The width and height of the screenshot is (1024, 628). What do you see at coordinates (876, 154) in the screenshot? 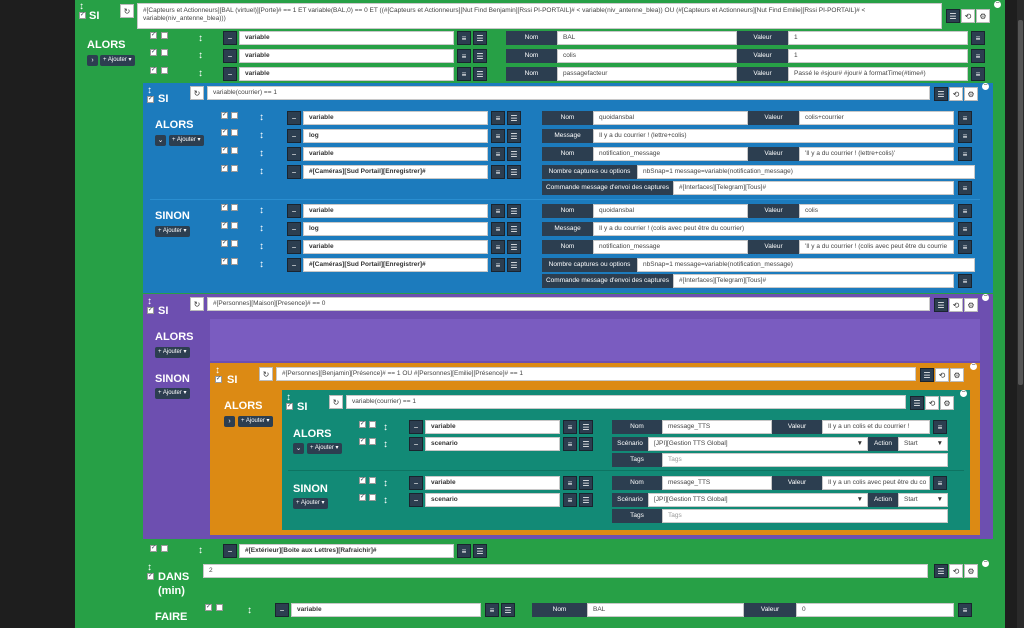
I see `valeur-input: 'Il y a du courrier ! (lettre+colis)'` at bounding box center [876, 154].